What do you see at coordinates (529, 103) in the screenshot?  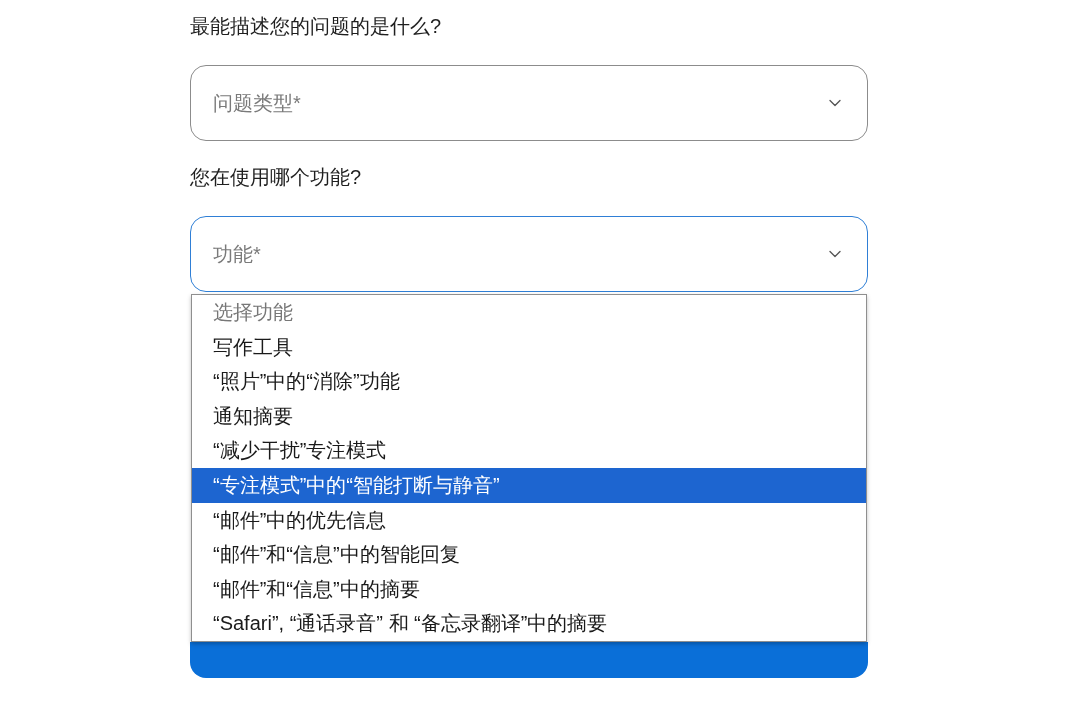 I see `dropdown-field: 问题类型*` at bounding box center [529, 103].